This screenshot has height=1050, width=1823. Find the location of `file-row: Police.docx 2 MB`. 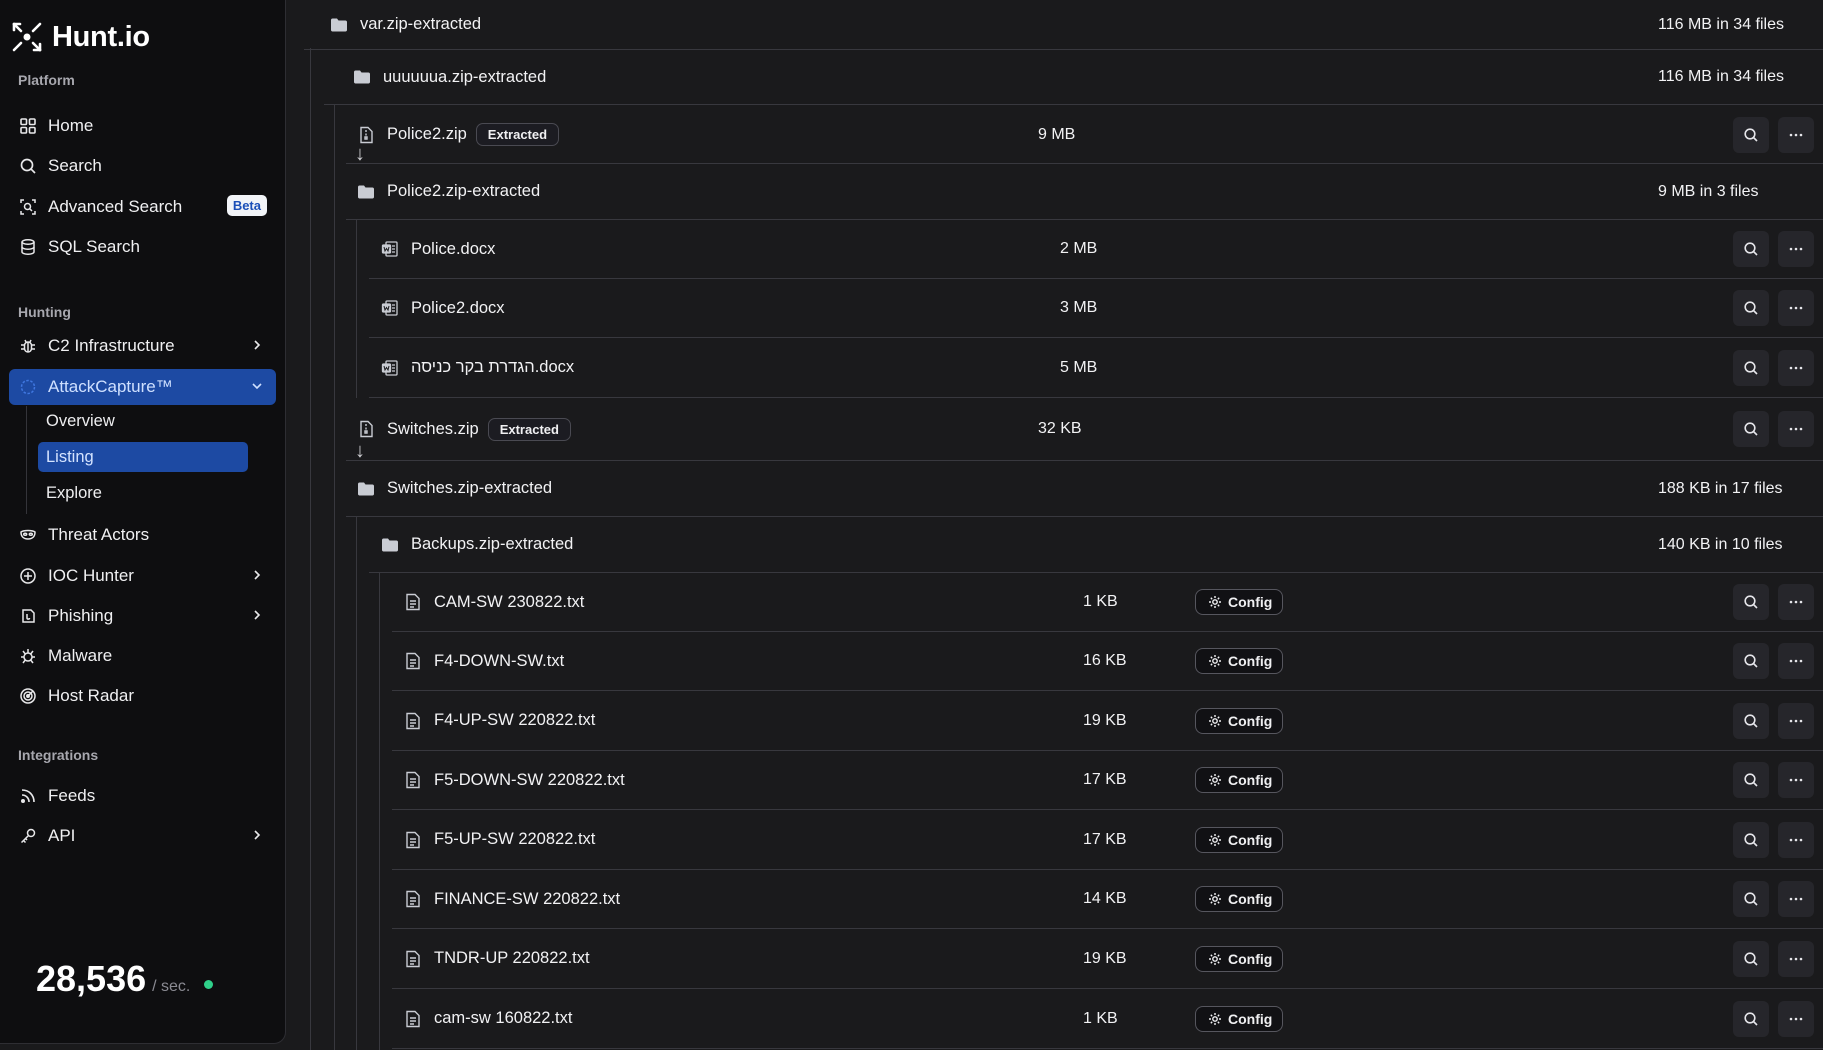

file-row: Police.docx 2 MB is located at coordinates (1096, 249).